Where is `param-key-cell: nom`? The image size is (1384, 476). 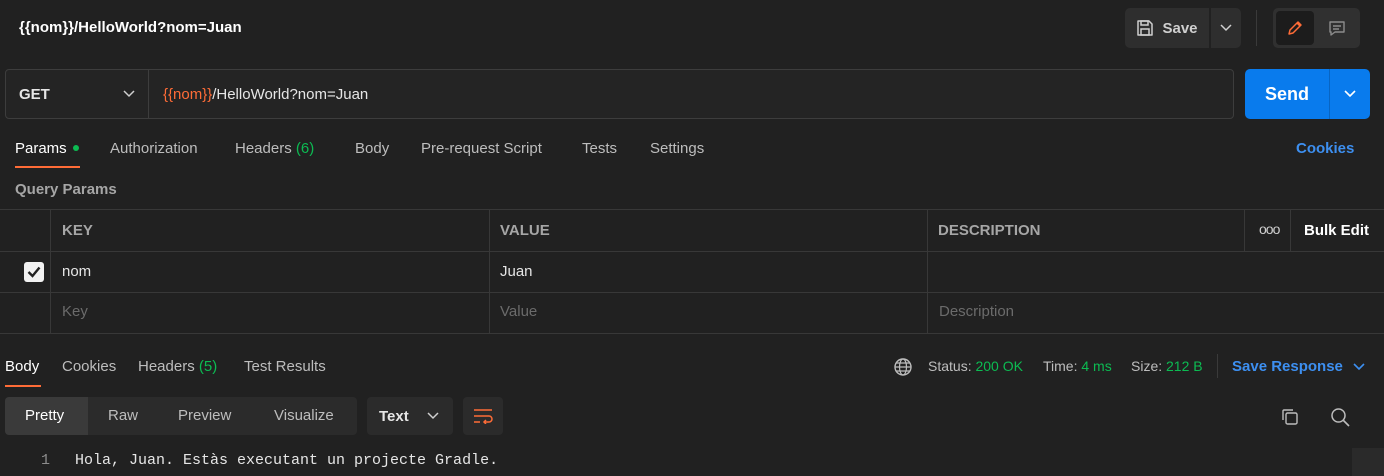 param-key-cell: nom is located at coordinates (76, 271).